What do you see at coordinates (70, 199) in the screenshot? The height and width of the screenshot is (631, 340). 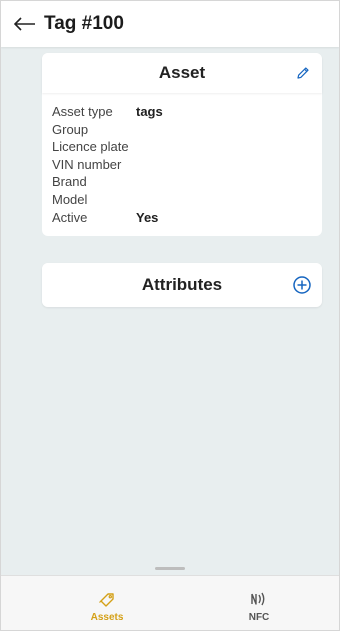 I see `property-label: Model` at bounding box center [70, 199].